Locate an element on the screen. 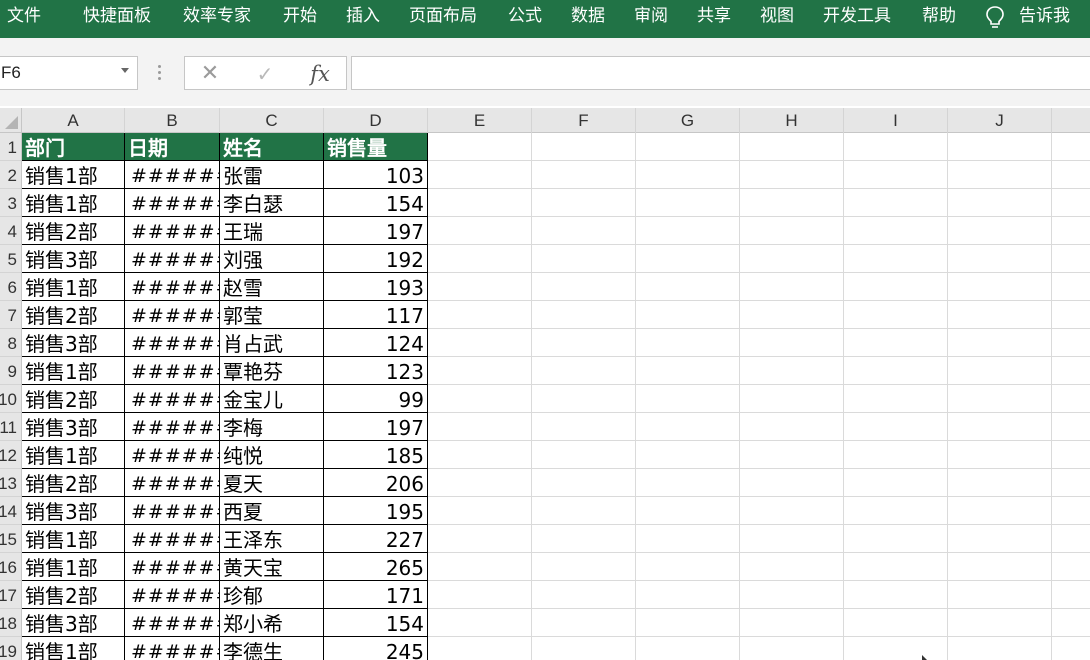 The image size is (1090, 660). row-header: 4 is located at coordinates (10, 231).